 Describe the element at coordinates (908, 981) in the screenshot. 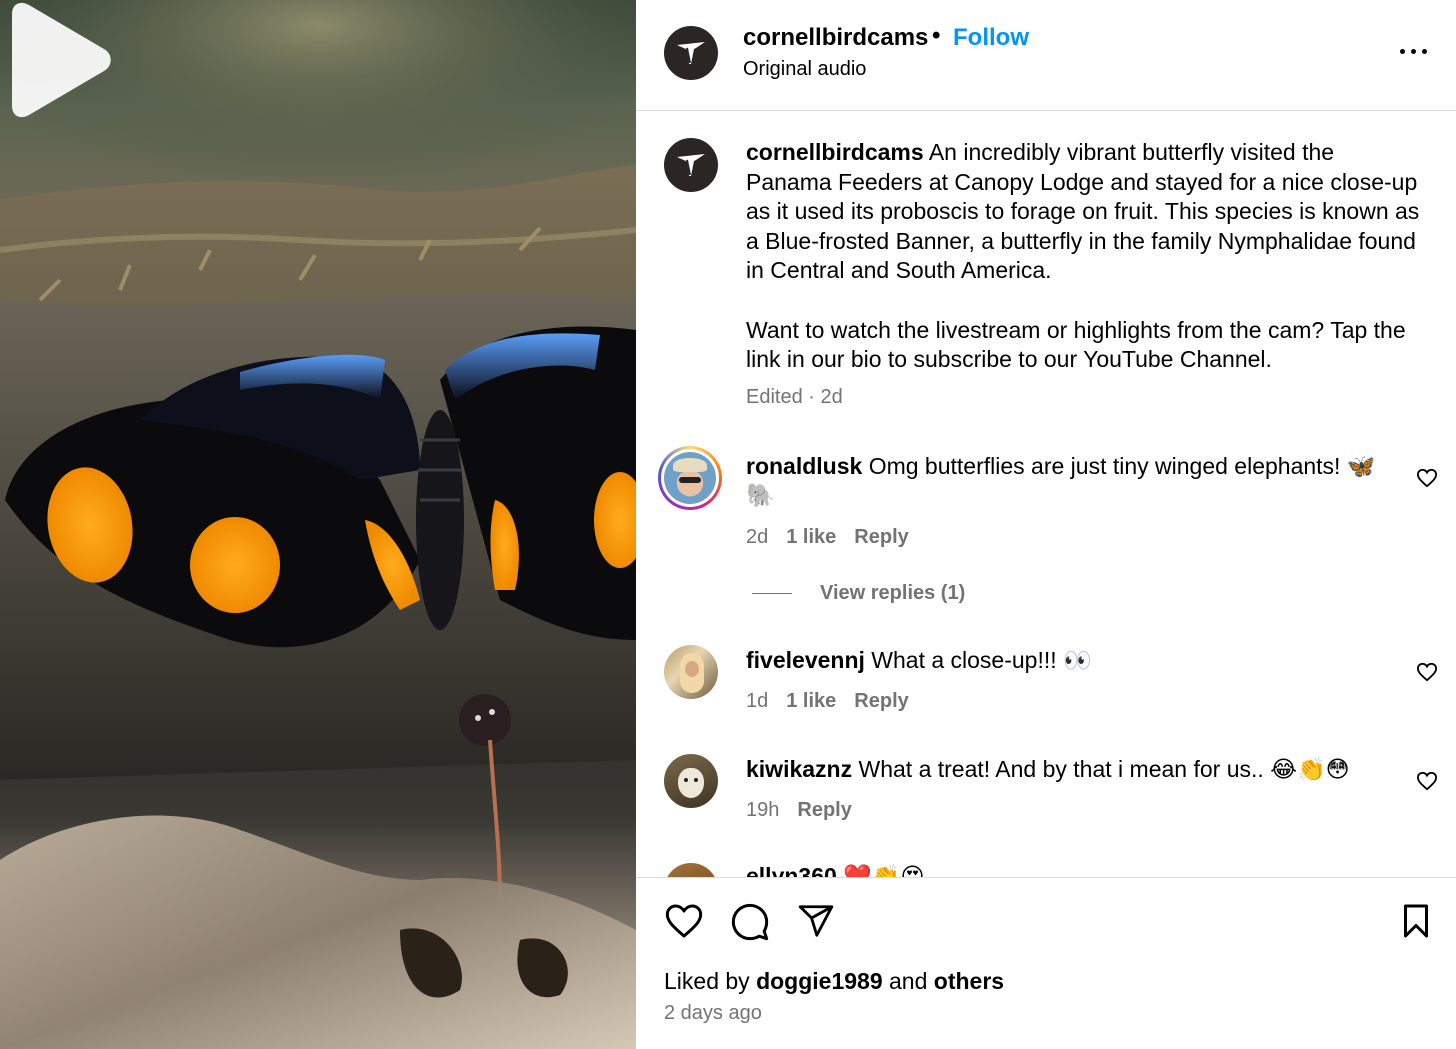

I see `liked-by-conjunction: and` at that location.